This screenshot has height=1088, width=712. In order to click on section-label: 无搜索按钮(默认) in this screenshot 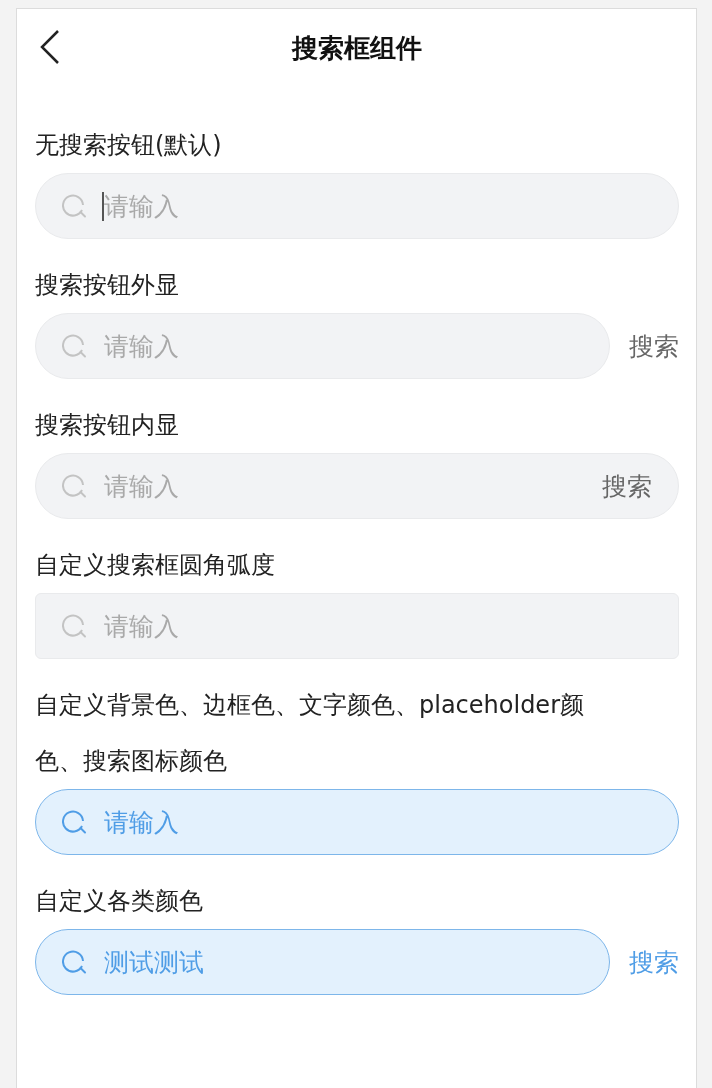, I will do `click(129, 145)`.